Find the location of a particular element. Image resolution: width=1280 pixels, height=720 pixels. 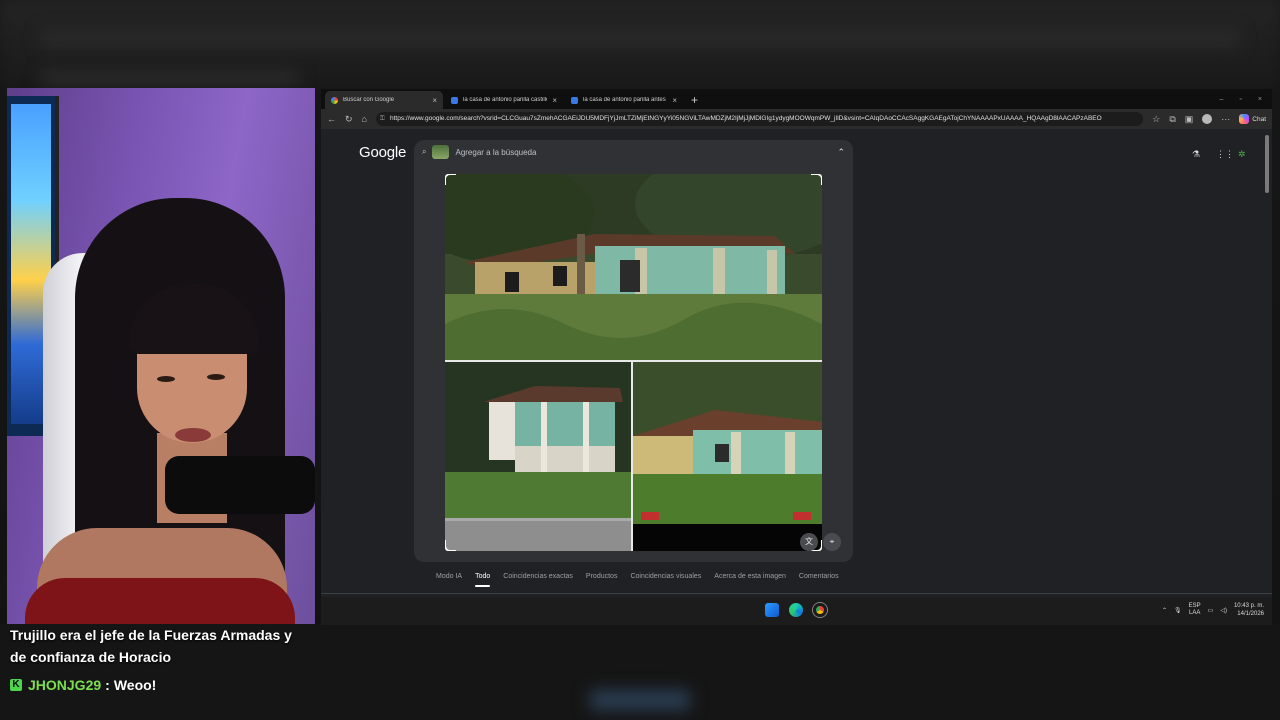

tab-casa-antonio-1: la casa de antonio parilla castillo × is located at coordinates (504, 100).